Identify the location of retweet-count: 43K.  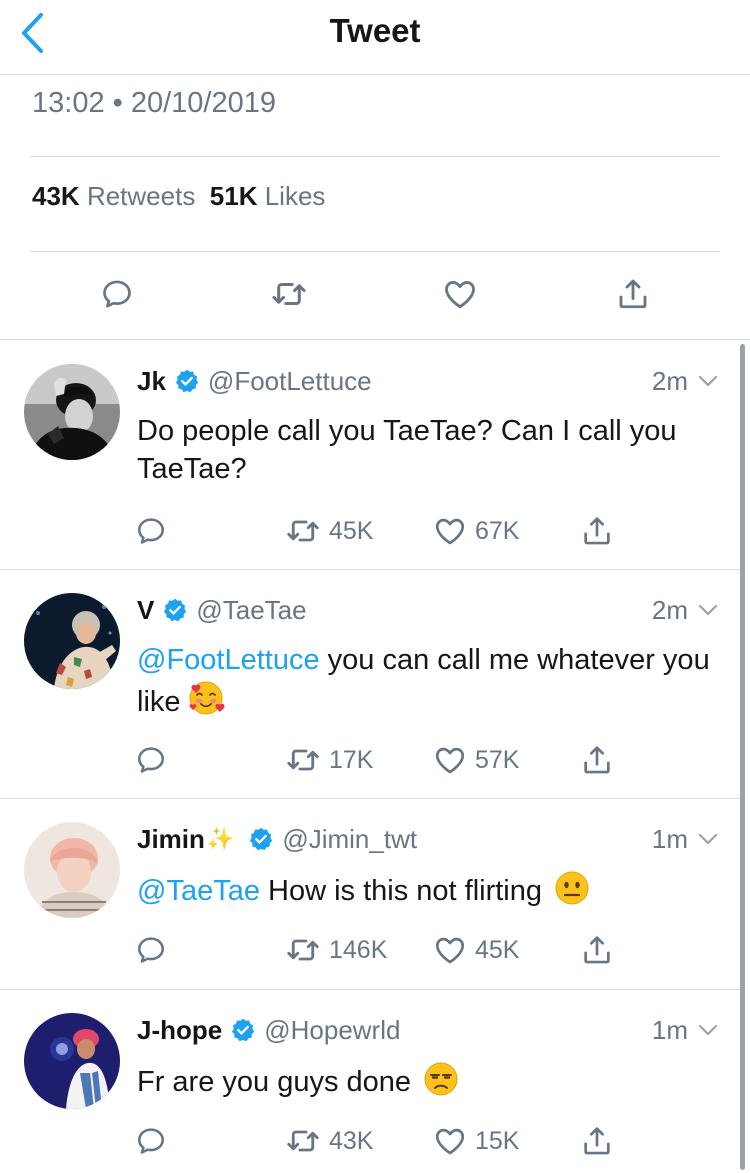
(351, 1140).